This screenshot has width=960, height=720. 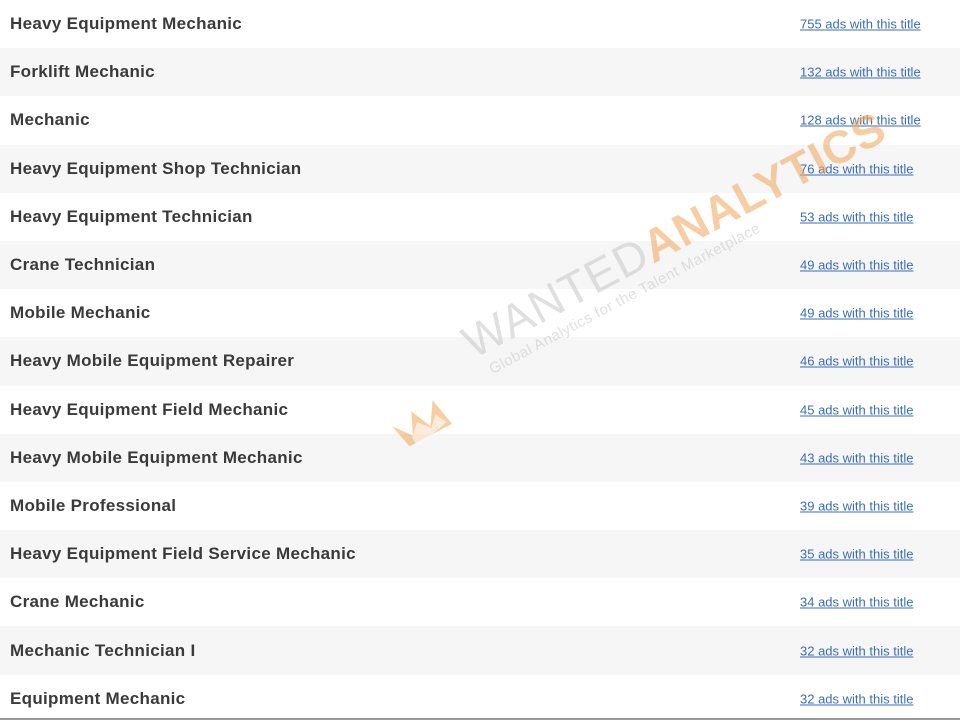 What do you see at coordinates (183, 554) in the screenshot?
I see `job-title: Heavy Equipment Field Service Mechanic` at bounding box center [183, 554].